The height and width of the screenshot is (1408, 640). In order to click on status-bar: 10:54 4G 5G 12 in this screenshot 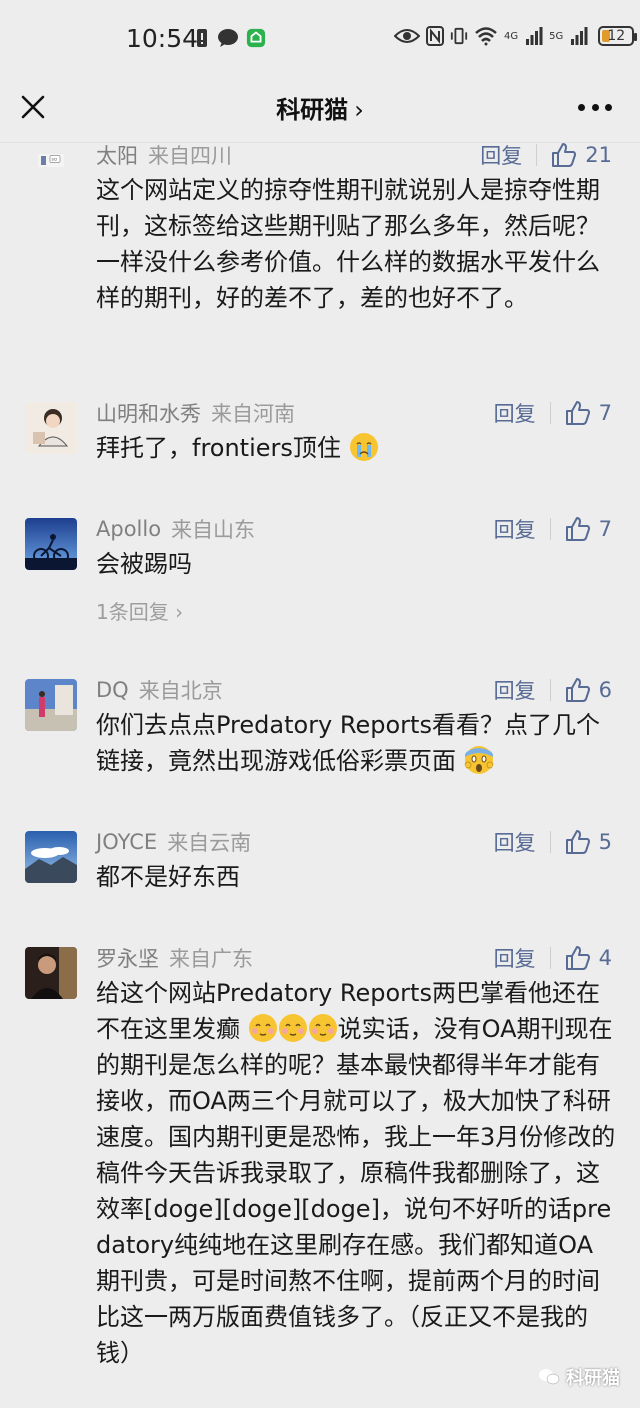, I will do `click(320, 40)`.